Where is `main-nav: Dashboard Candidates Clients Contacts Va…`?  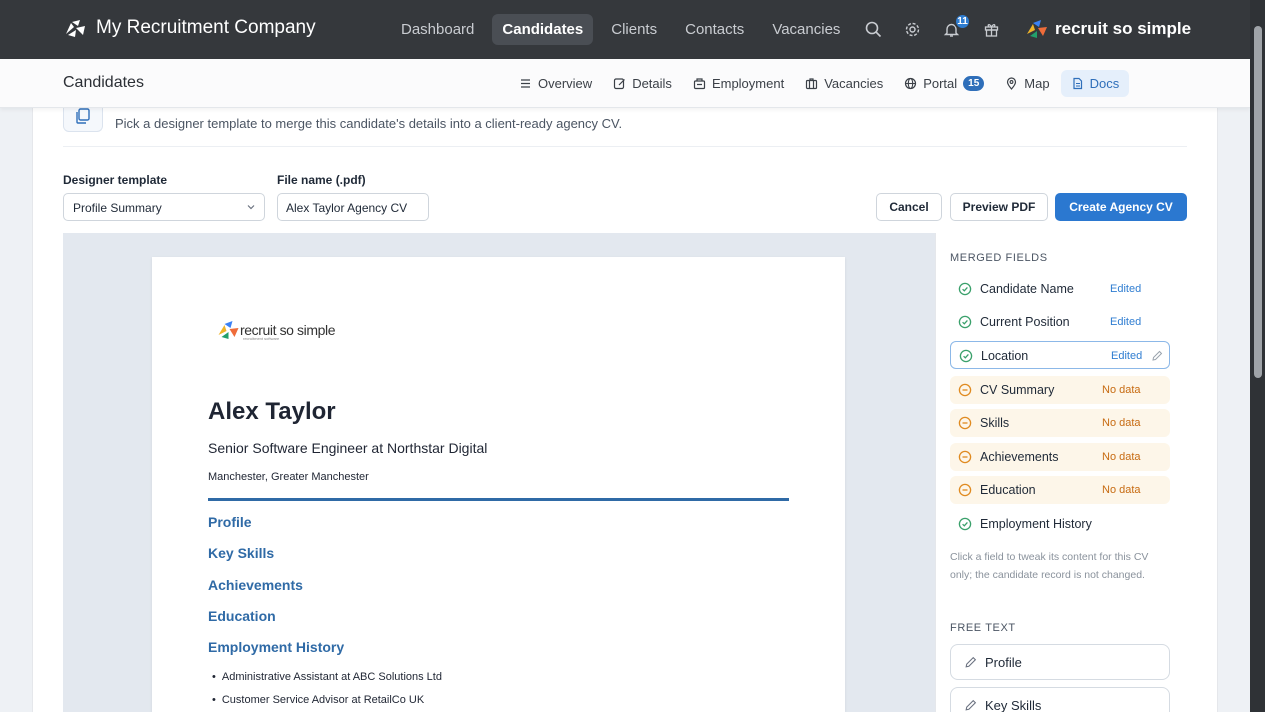 main-nav: Dashboard Candidates Clients Contacts Va… is located at coordinates (624, 29).